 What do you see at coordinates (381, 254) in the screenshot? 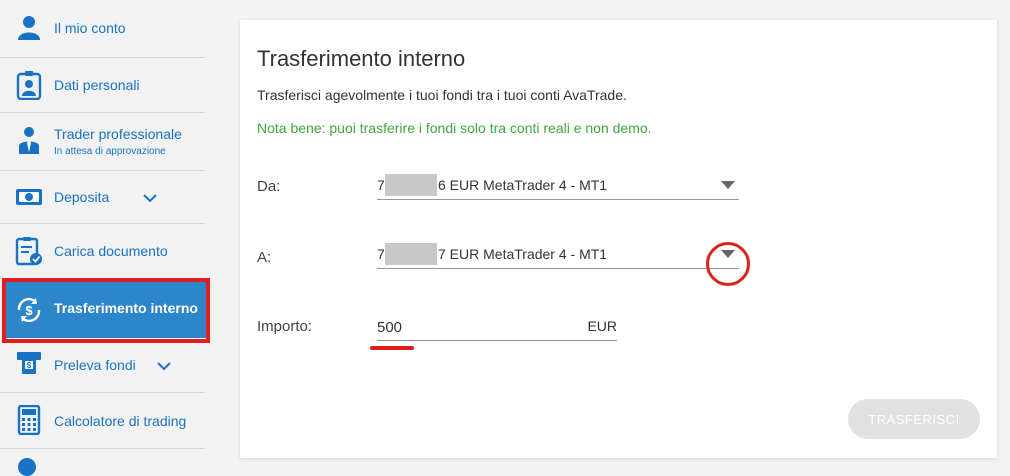
I see `to-account-prefix: 7` at bounding box center [381, 254].